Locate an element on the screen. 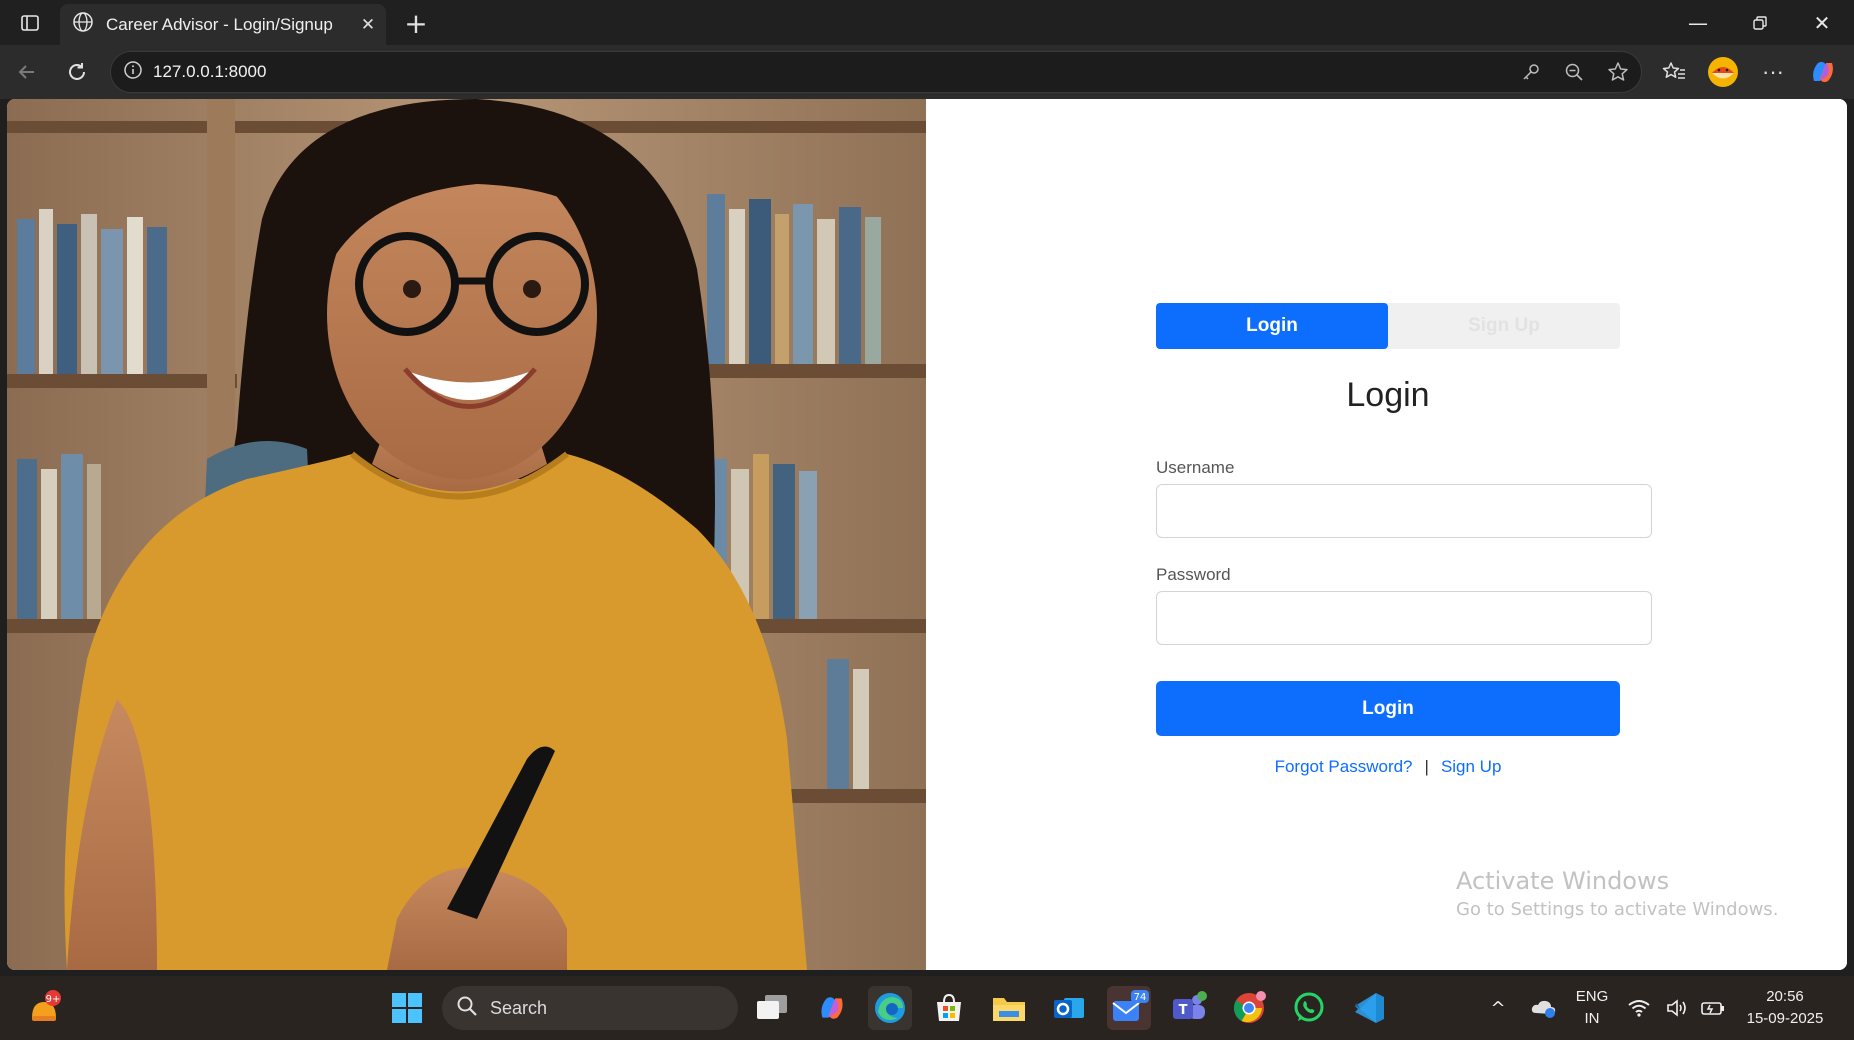 The width and height of the screenshot is (1854, 1040). minimize-icon: — is located at coordinates (1698, 22).